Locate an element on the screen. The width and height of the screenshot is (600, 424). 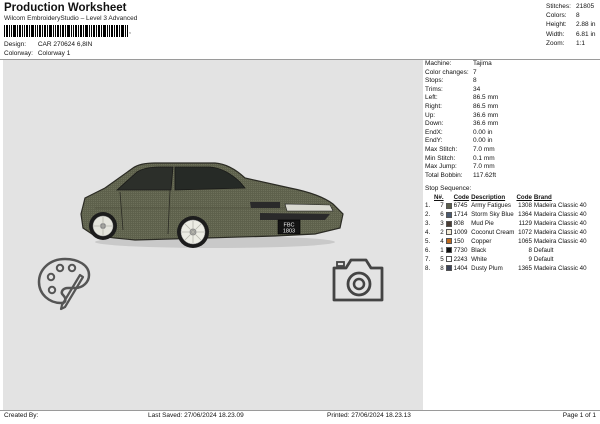
stop-number: 3. is located at coordinates (428, 224).